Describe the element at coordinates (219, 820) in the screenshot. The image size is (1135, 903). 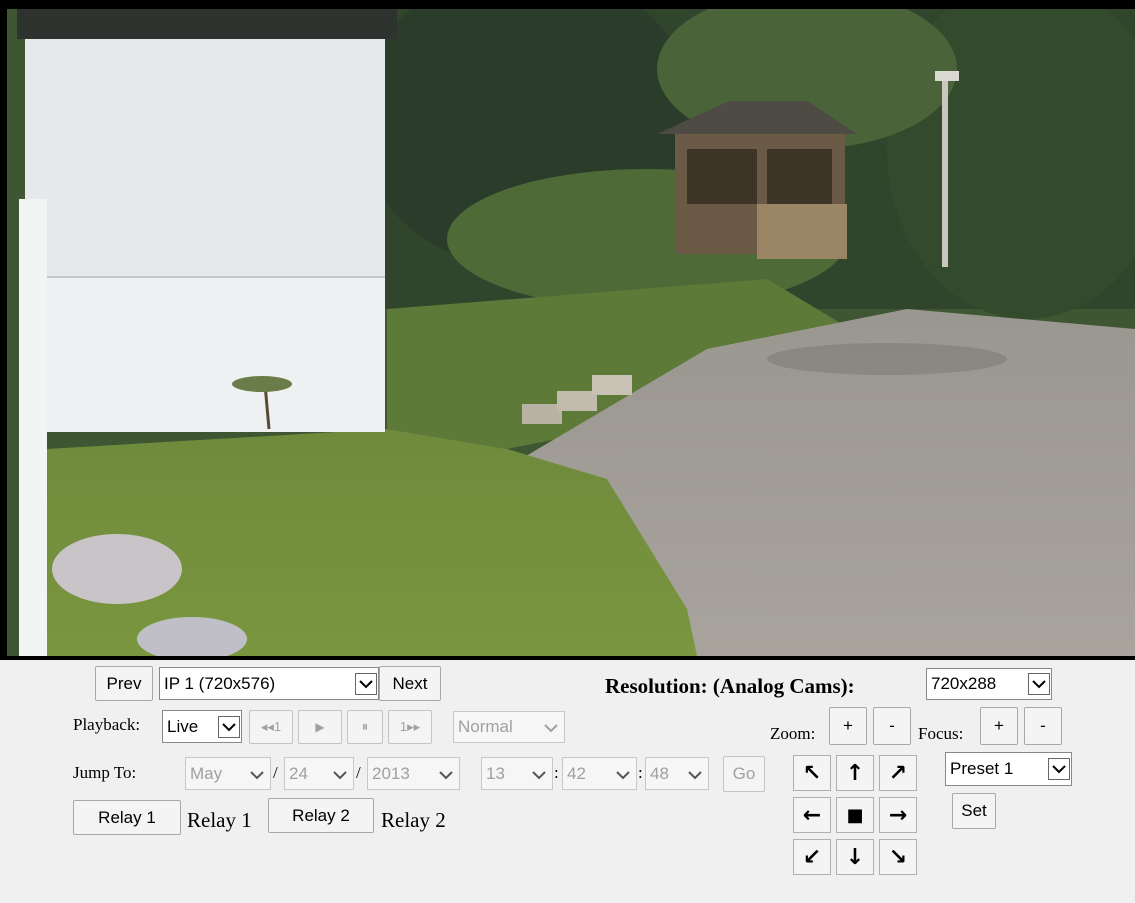
I see `relay-1-status: Relay 1` at that location.